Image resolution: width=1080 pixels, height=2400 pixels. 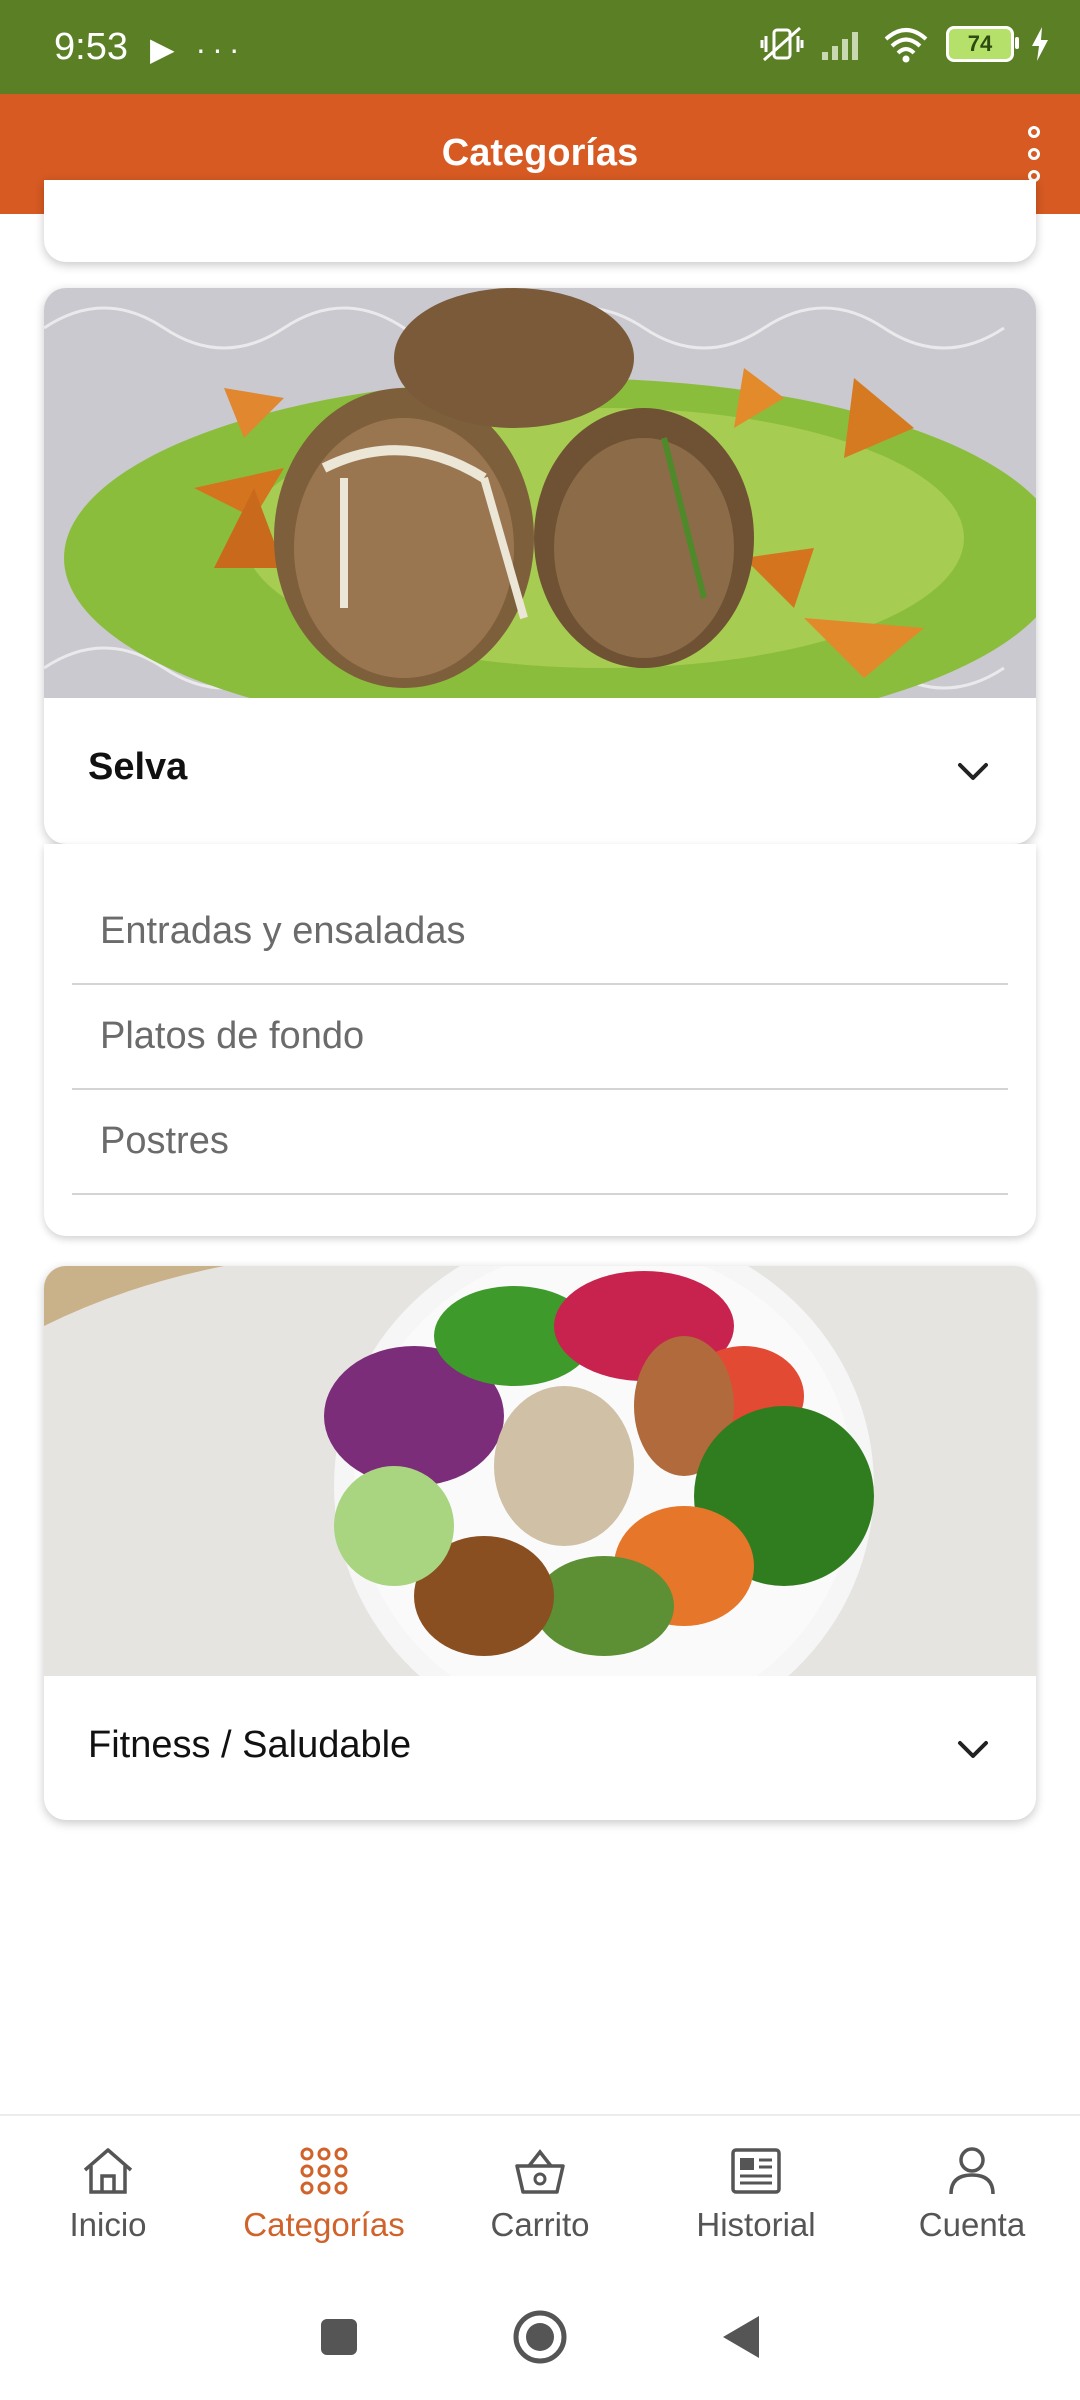 I want to click on nav-item-categorias: Categorías, so click(x=324, y=2196).